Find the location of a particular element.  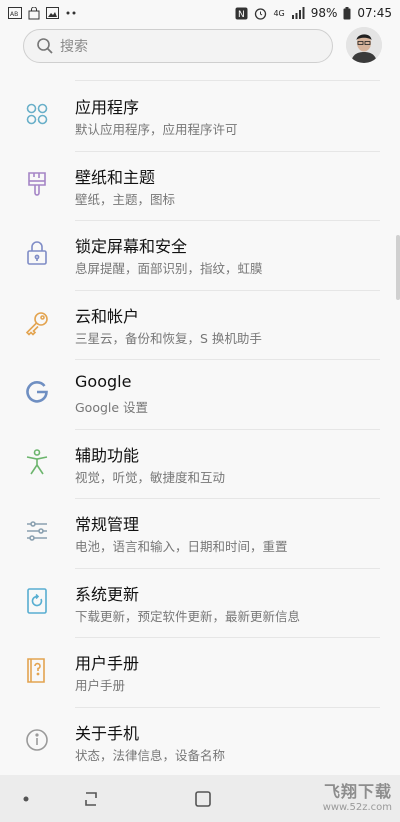

brush-icon is located at coordinates (37, 184).